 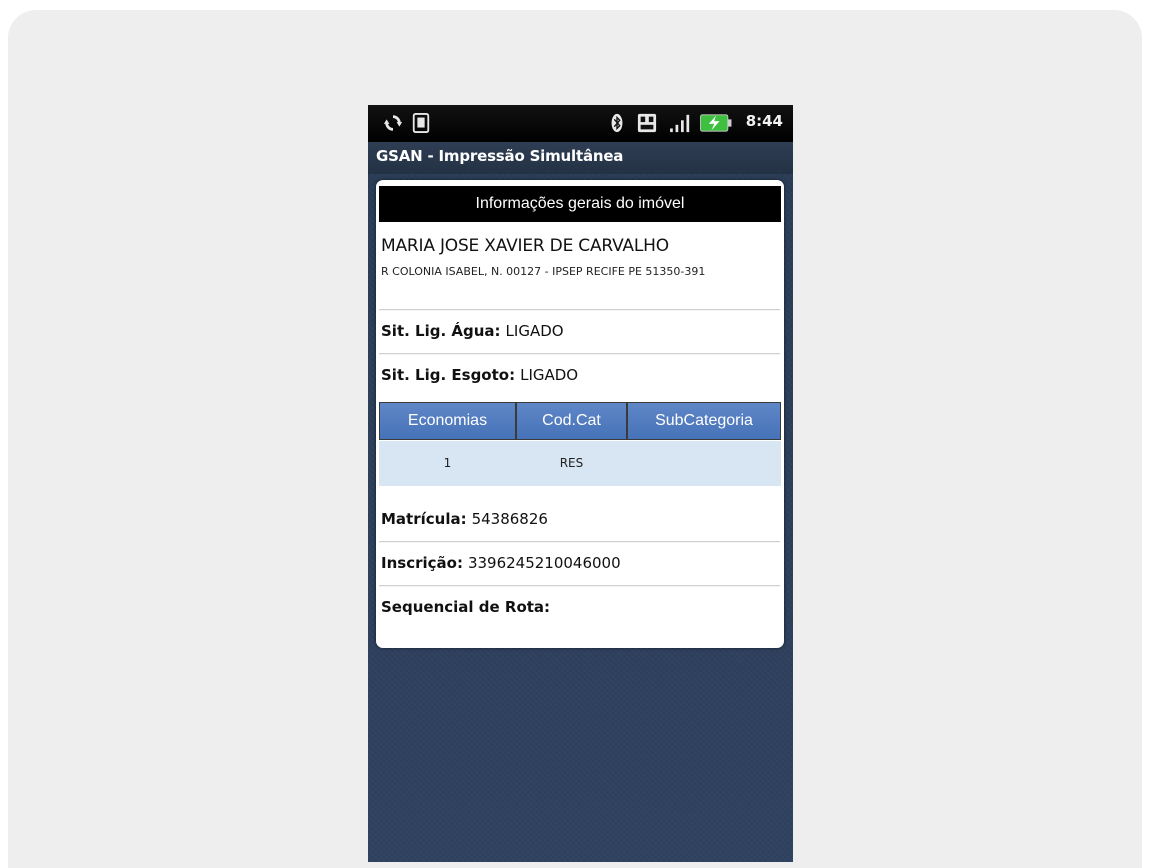 I want to click on column-header-subcategoria: SubCategoria, so click(x=704, y=421).